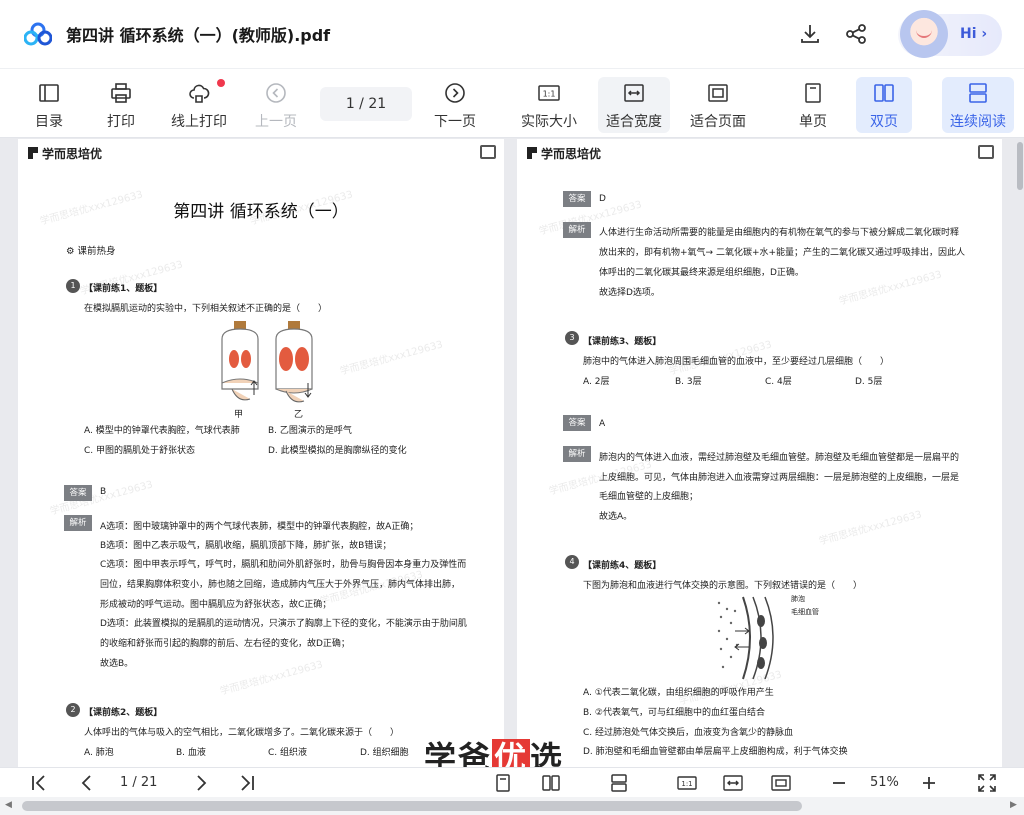 The height and width of the screenshot is (815, 1024). Describe the element at coordinates (884, 105) in the screenshot. I see `double-page-button: 双页` at that location.